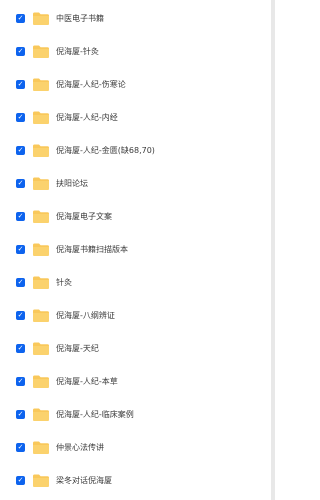 Image resolution: width=320 pixels, height=500 pixels. I want to click on file-name: 倪海厦-天纪, so click(77, 348).